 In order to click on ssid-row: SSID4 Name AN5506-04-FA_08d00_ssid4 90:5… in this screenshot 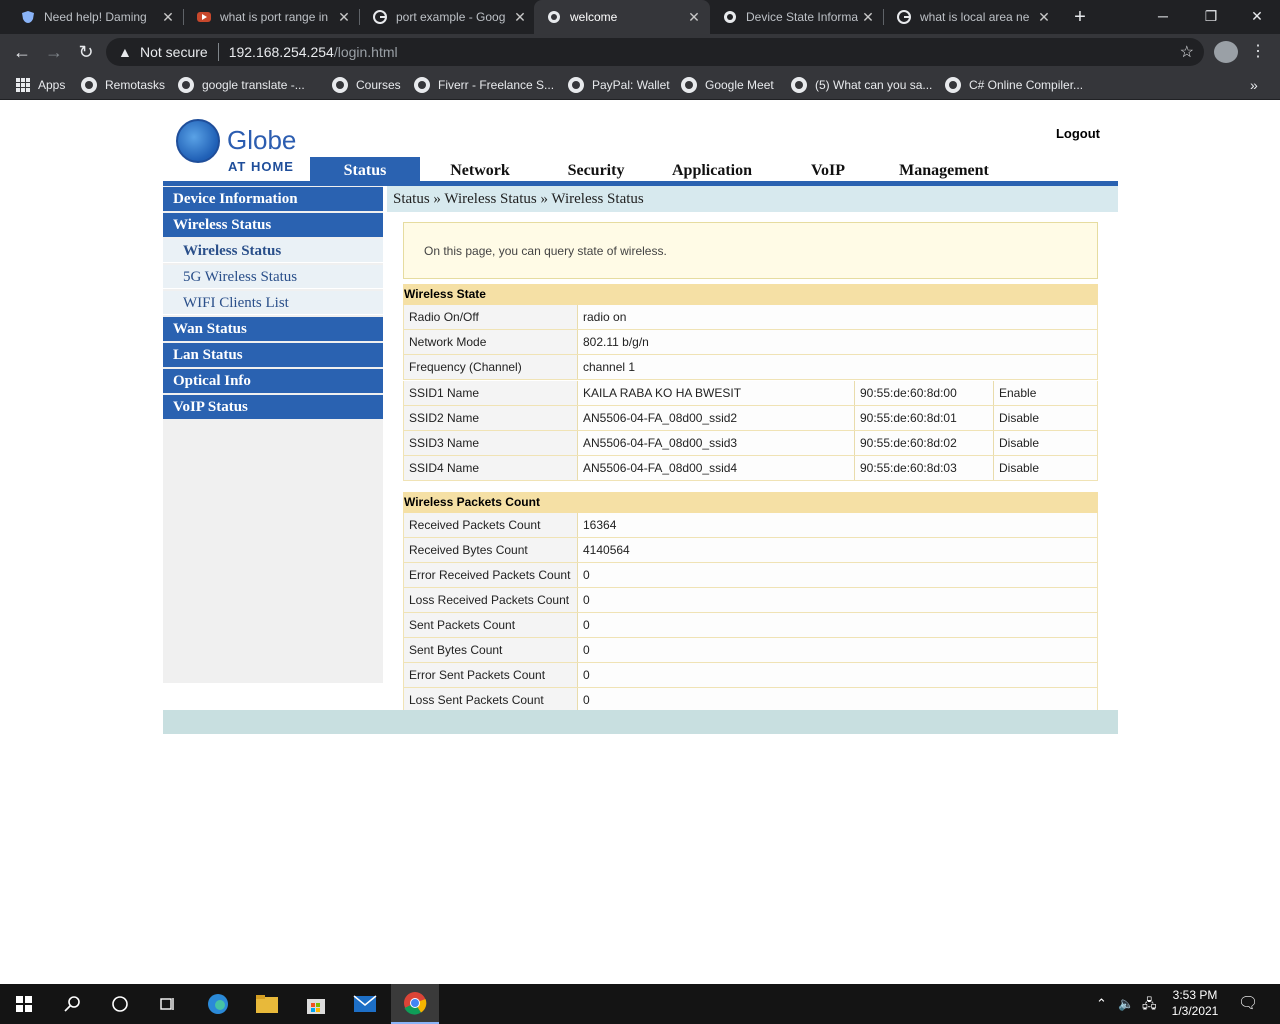, I will do `click(750, 468)`.